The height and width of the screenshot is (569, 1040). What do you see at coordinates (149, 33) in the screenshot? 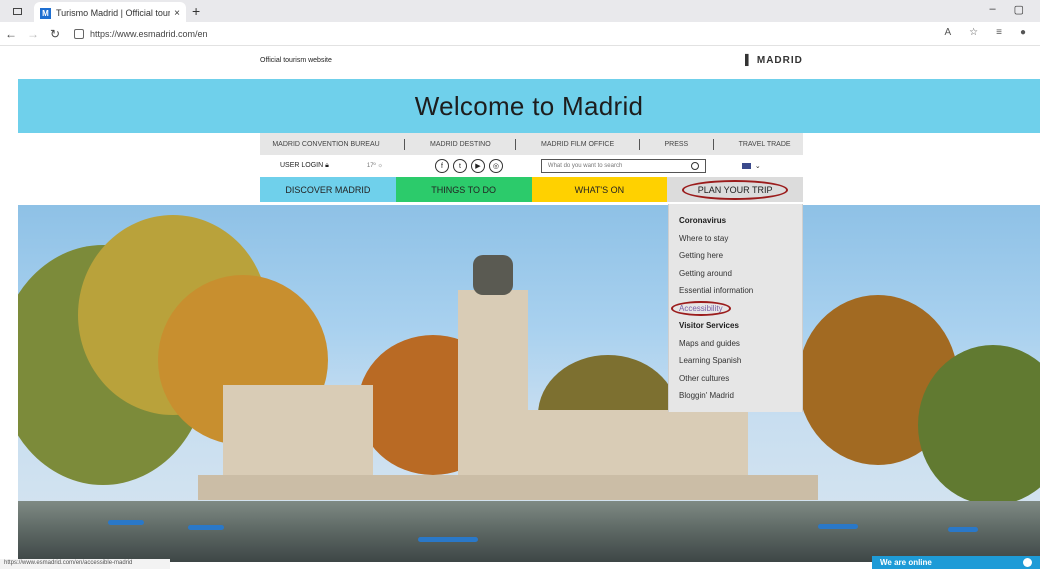
I see `url-text: https://www.esmadrid.com/en` at bounding box center [149, 33].